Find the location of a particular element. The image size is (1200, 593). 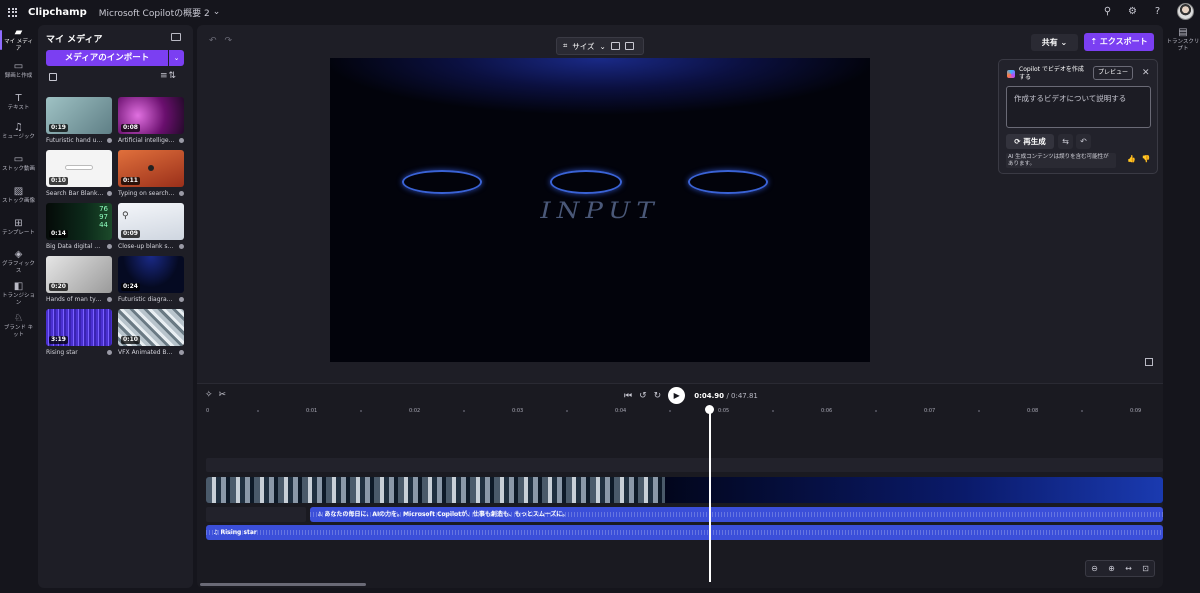

horizontal-scrollbar is located at coordinates (283, 584).